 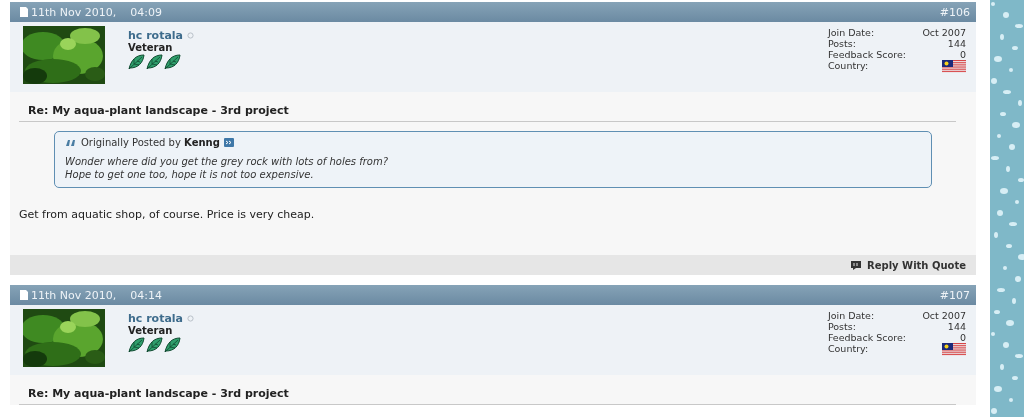 I want to click on post-time: 04:09, so click(x=146, y=12).